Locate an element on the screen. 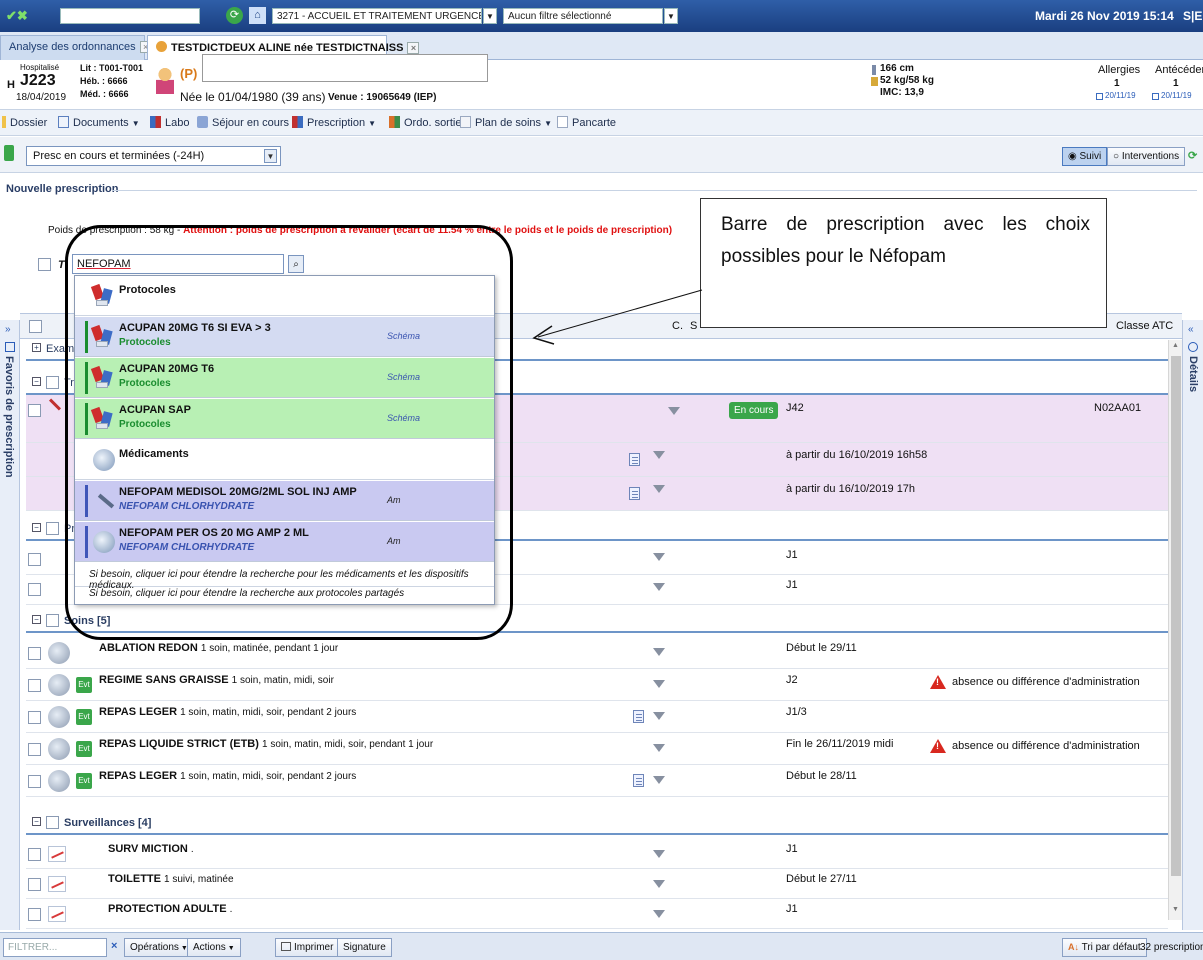 The image size is (1203, 960). sort-button: A↓ Tri par défaut is located at coordinates (1104, 947).